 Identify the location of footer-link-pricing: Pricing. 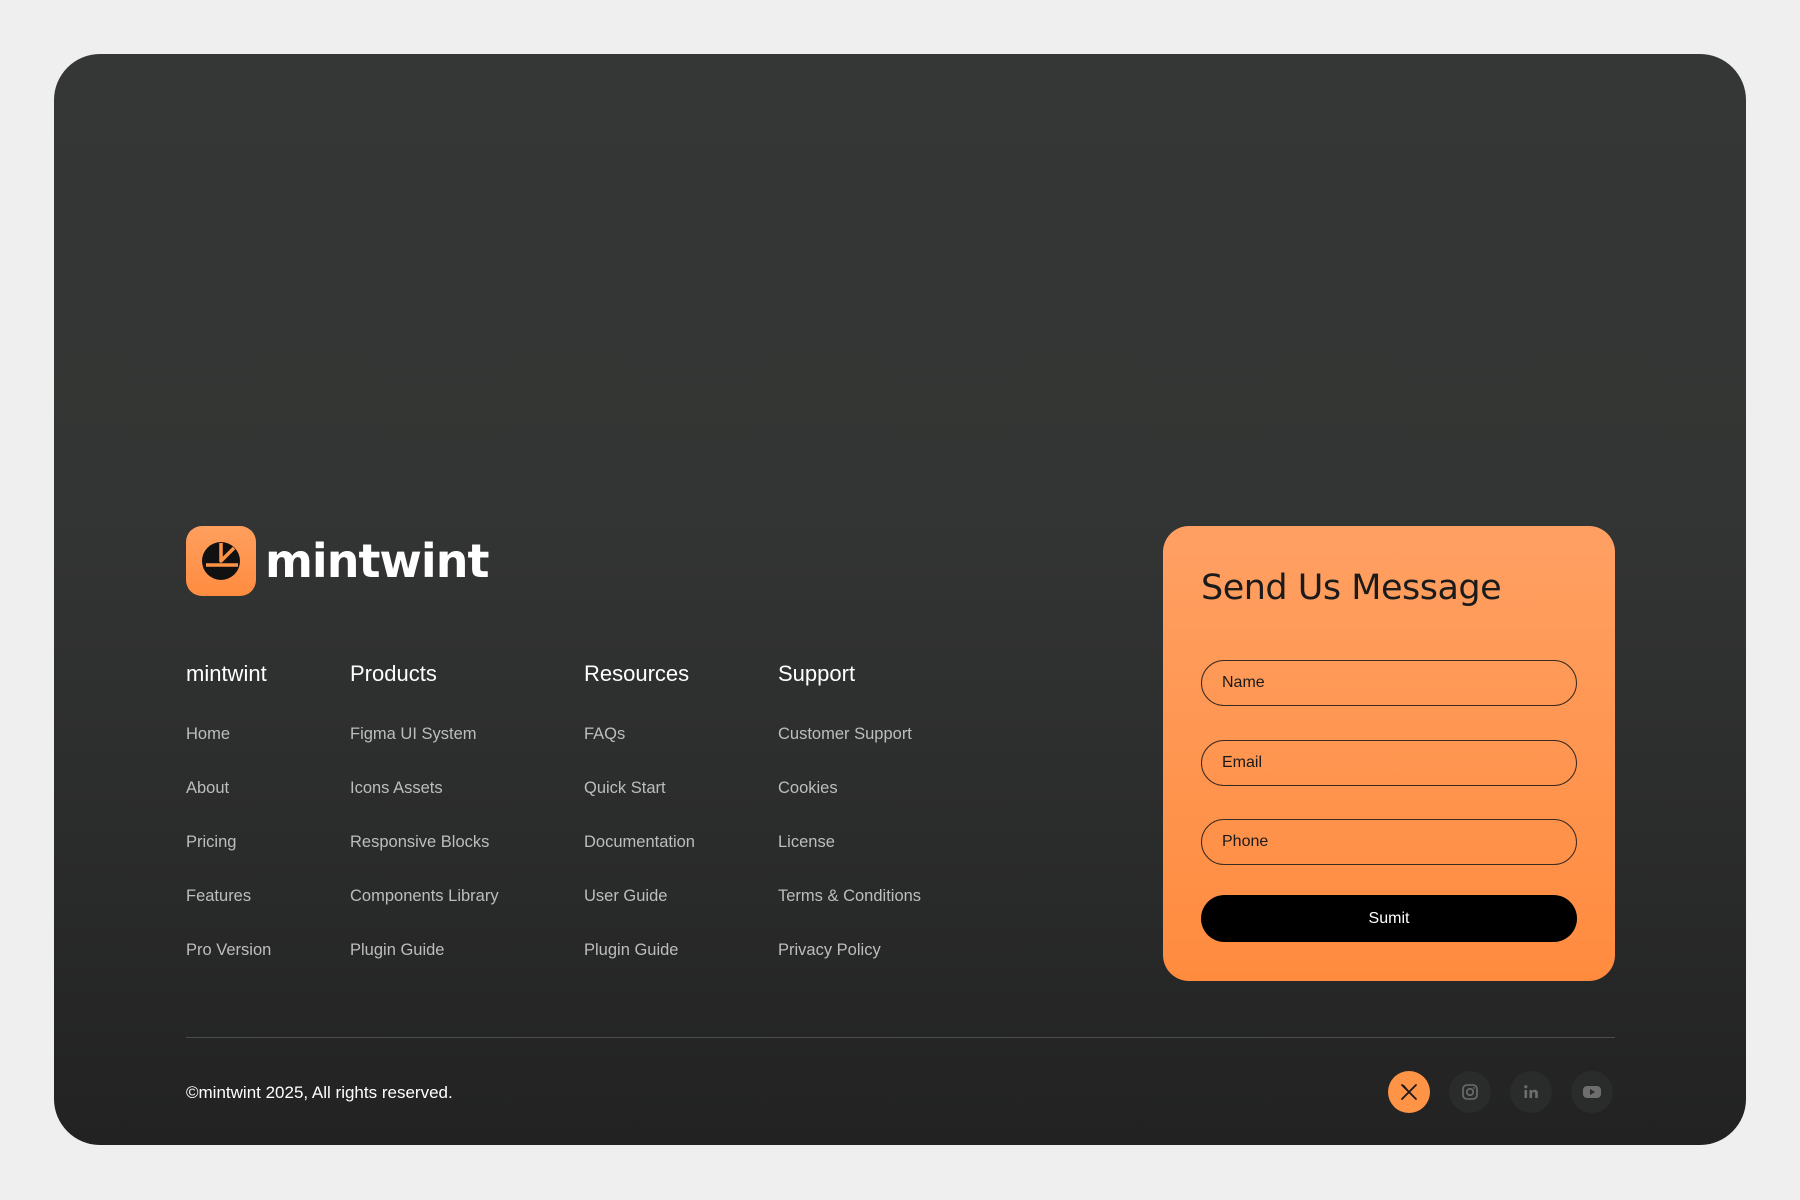
(228, 859).